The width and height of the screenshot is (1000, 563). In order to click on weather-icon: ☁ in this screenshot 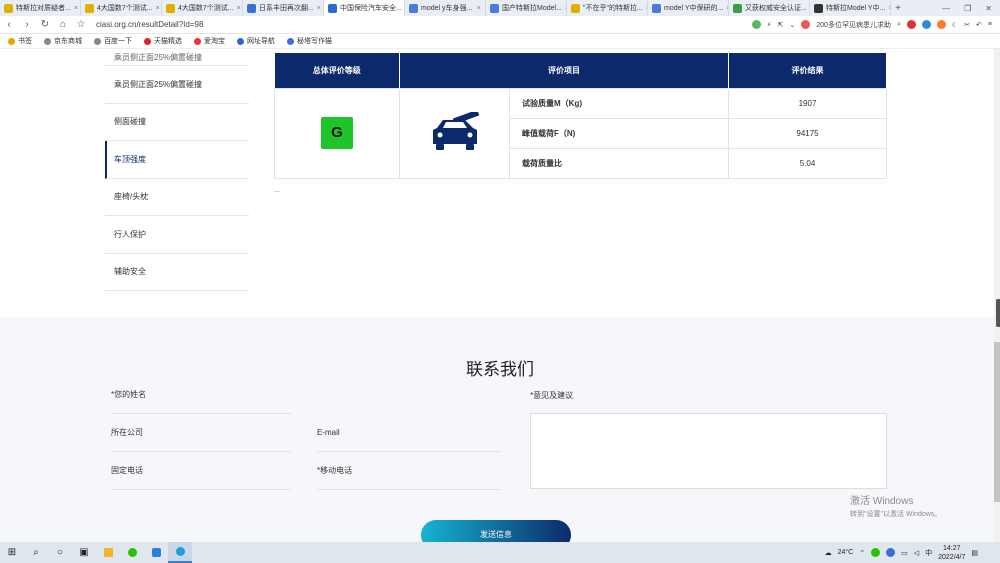, I will do `click(828, 553)`.